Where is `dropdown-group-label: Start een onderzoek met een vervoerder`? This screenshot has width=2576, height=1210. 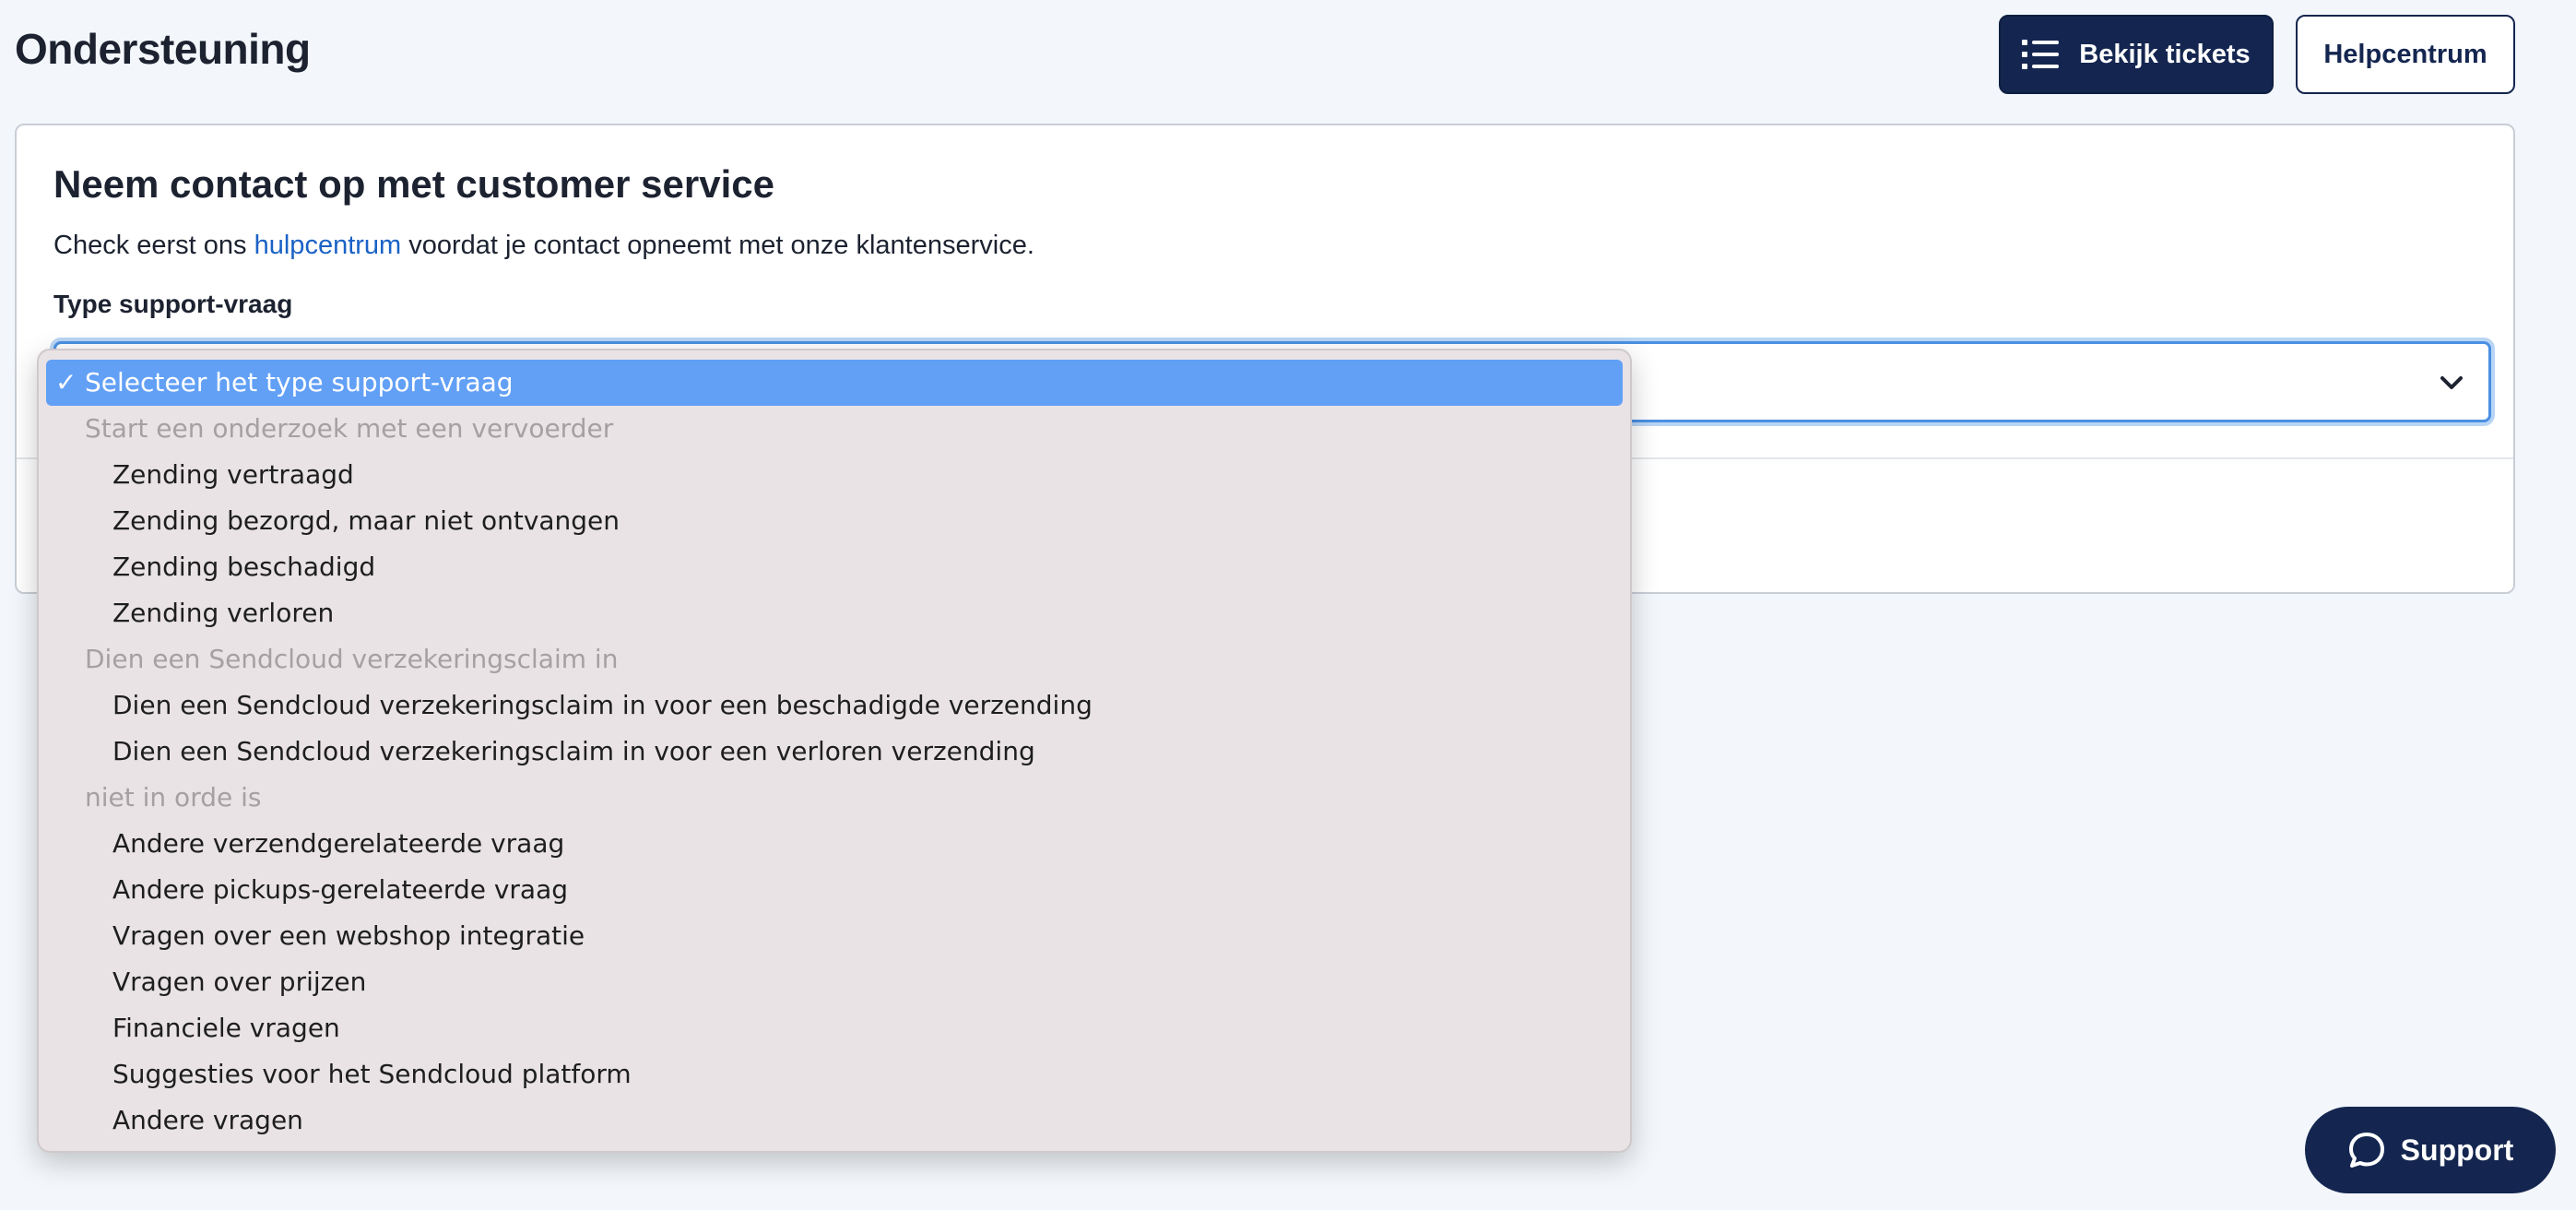 dropdown-group-label: Start een onderzoek met een vervoerder is located at coordinates (349, 428).